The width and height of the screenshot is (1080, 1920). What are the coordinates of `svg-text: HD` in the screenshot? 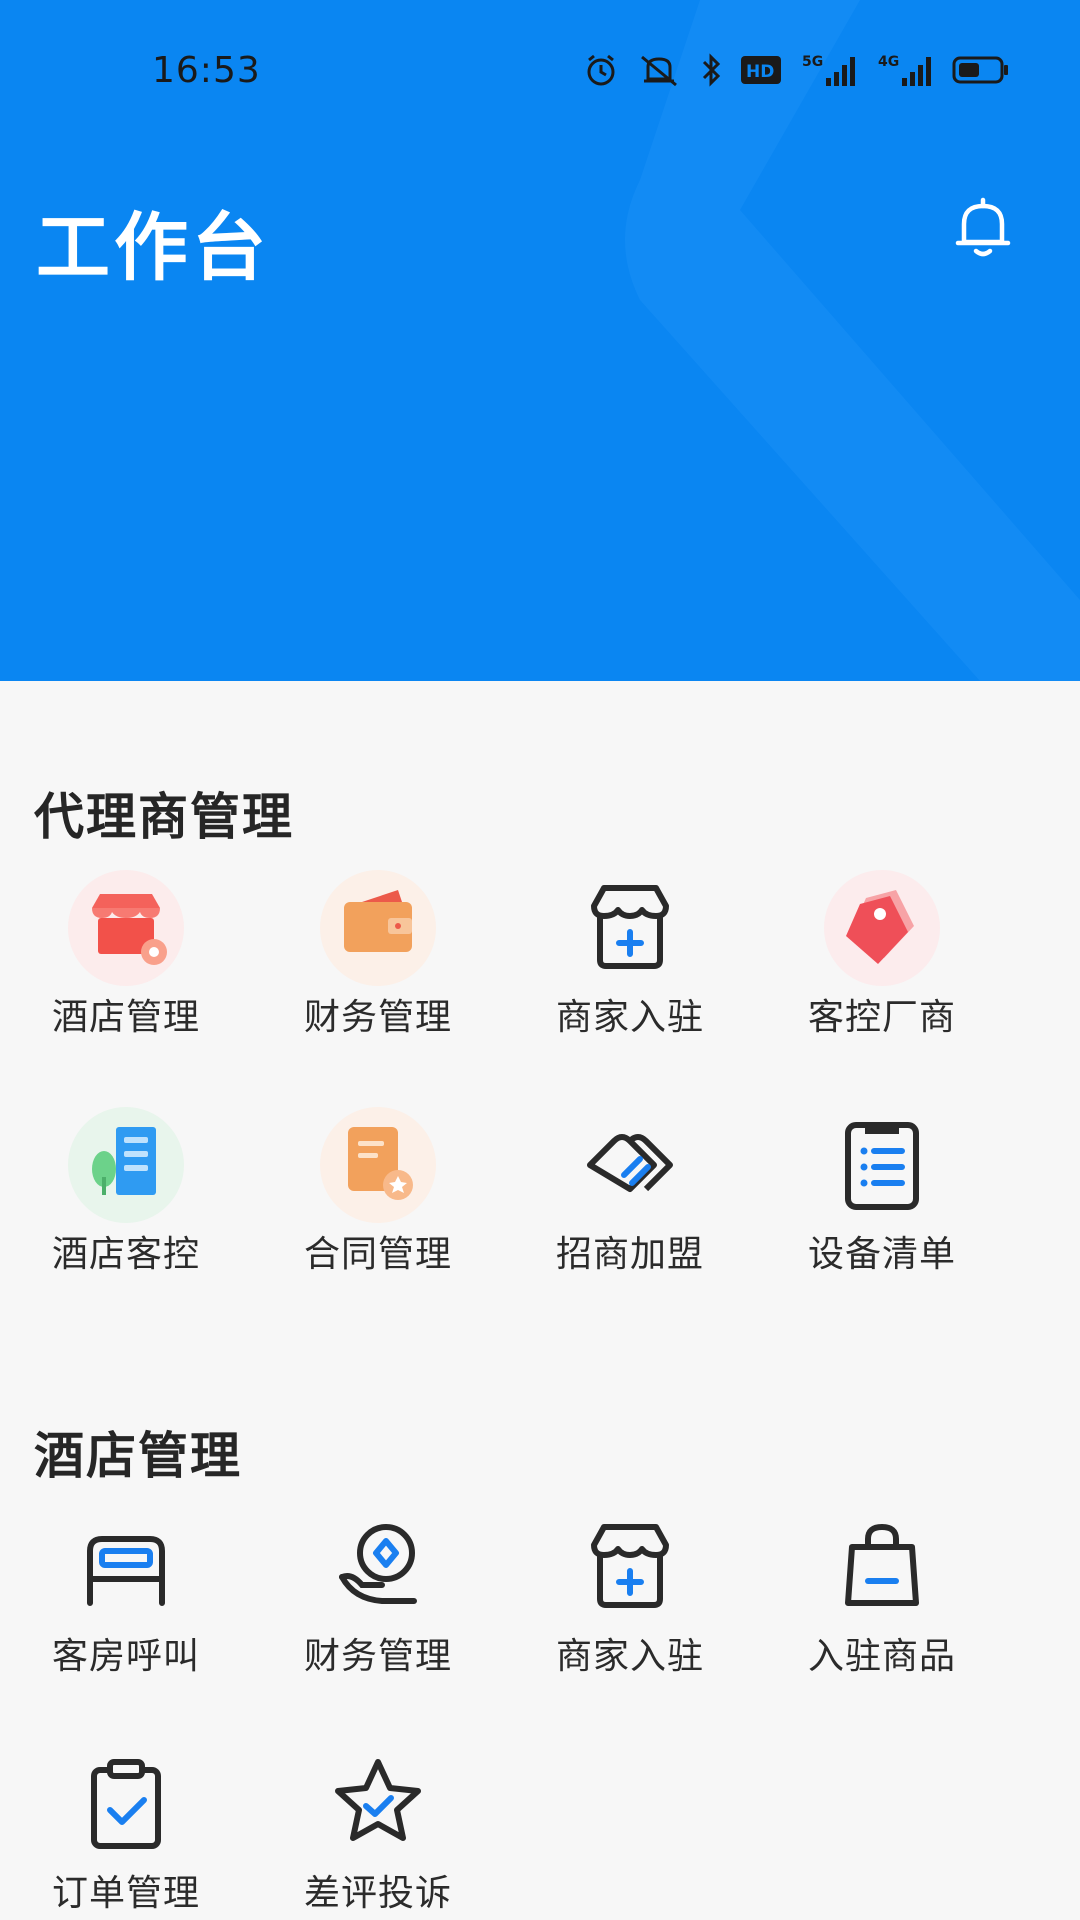 It's located at (760, 72).